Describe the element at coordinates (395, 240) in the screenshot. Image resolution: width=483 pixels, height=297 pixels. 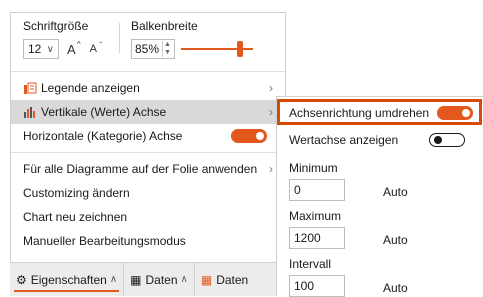
I see `maximum-auto-label: Auto` at that location.